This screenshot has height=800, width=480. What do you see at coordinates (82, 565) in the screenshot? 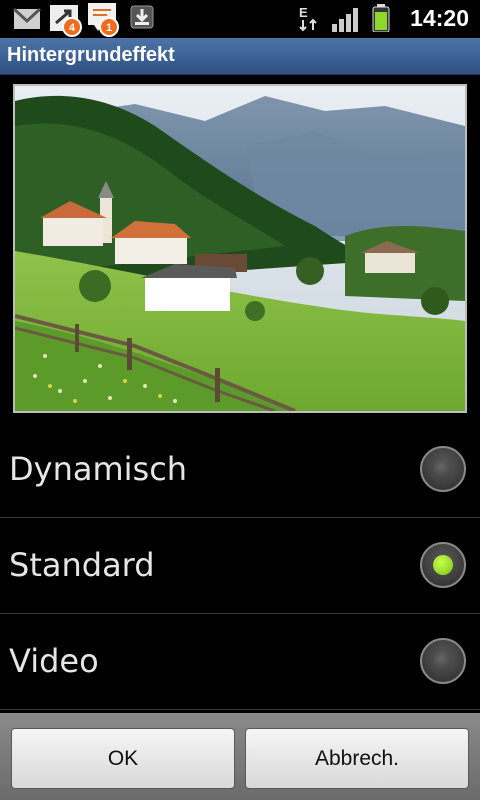
I see `option-label: Standard` at bounding box center [82, 565].